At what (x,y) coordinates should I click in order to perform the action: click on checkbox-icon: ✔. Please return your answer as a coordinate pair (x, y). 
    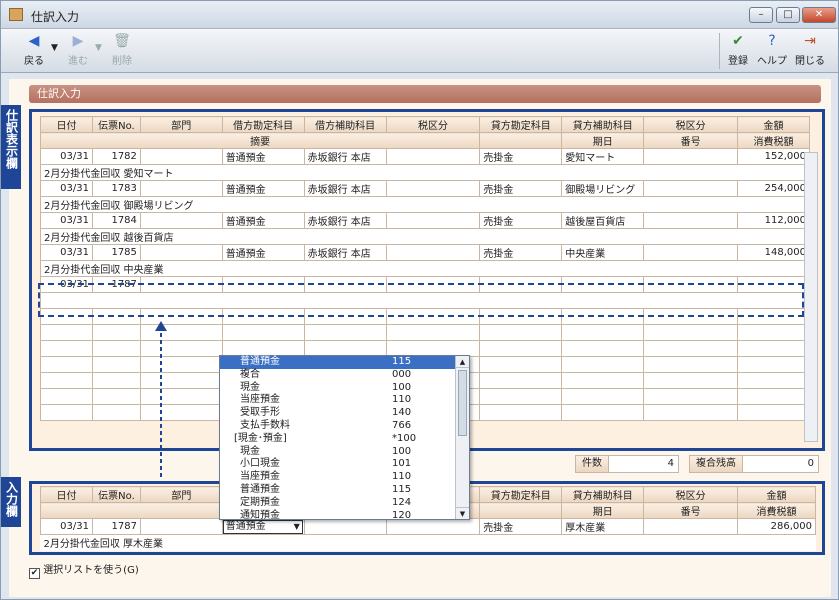
    Looking at the image, I should click on (34, 573).